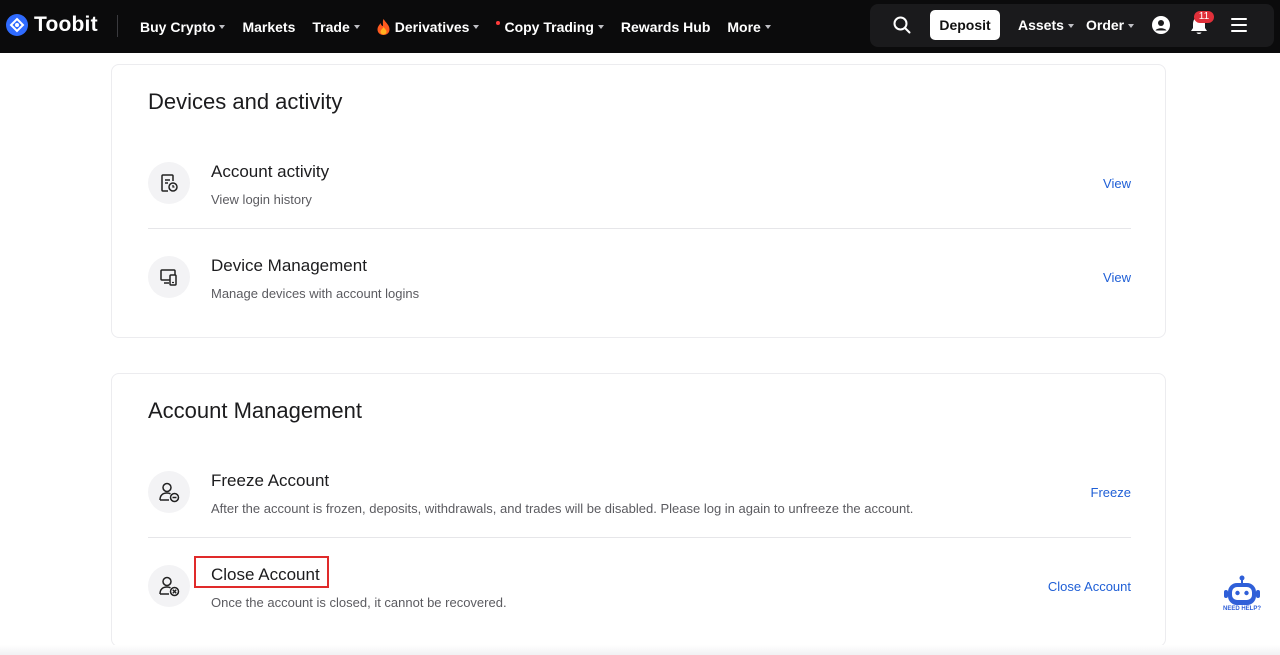 The height and width of the screenshot is (655, 1280). I want to click on nav-markets: Markets, so click(268, 27).